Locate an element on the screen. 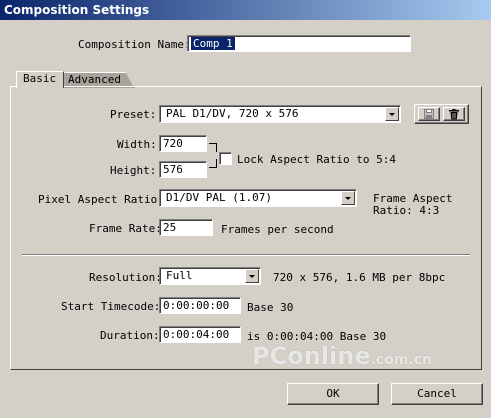 The image size is (491, 418). ok-button: OK is located at coordinates (333, 394).